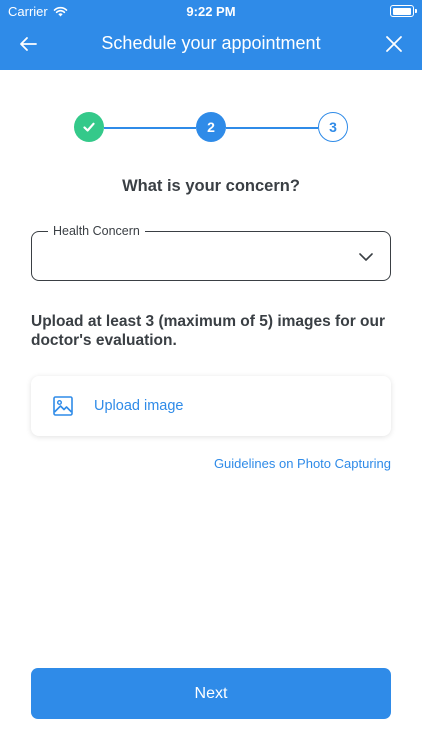 The width and height of the screenshot is (422, 750). I want to click on step-1-completed, so click(89, 127).